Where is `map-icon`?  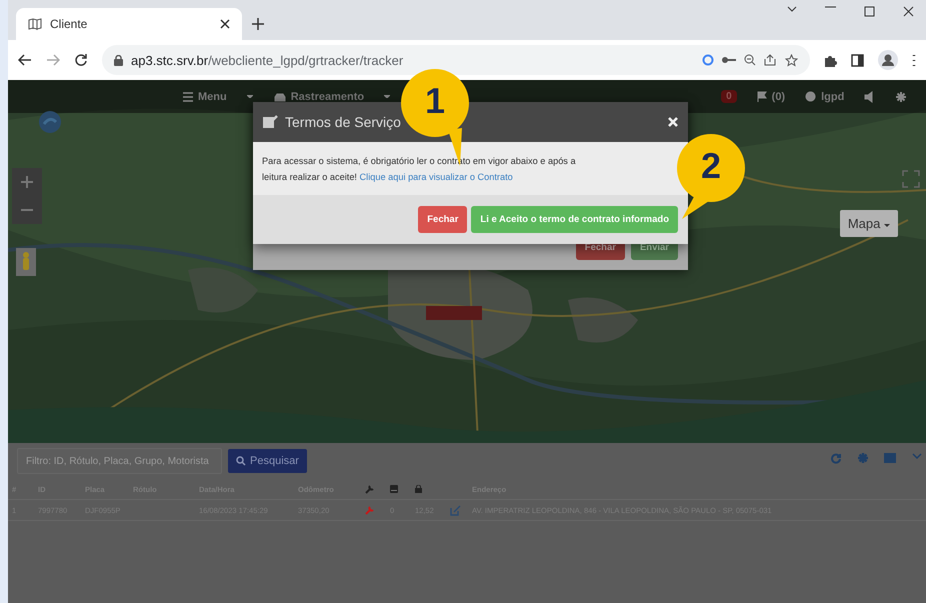
map-icon is located at coordinates (35, 24).